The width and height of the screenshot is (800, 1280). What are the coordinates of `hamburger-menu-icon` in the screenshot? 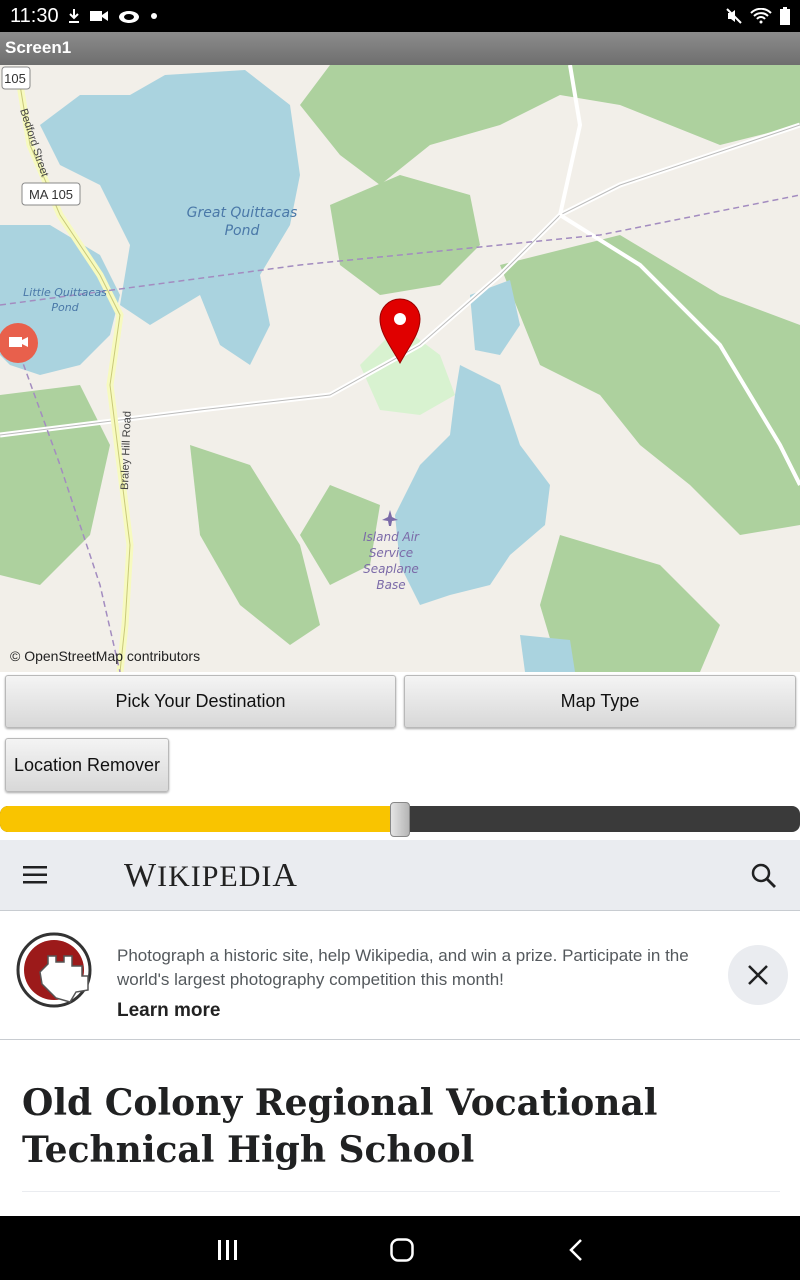 It's located at (35, 875).